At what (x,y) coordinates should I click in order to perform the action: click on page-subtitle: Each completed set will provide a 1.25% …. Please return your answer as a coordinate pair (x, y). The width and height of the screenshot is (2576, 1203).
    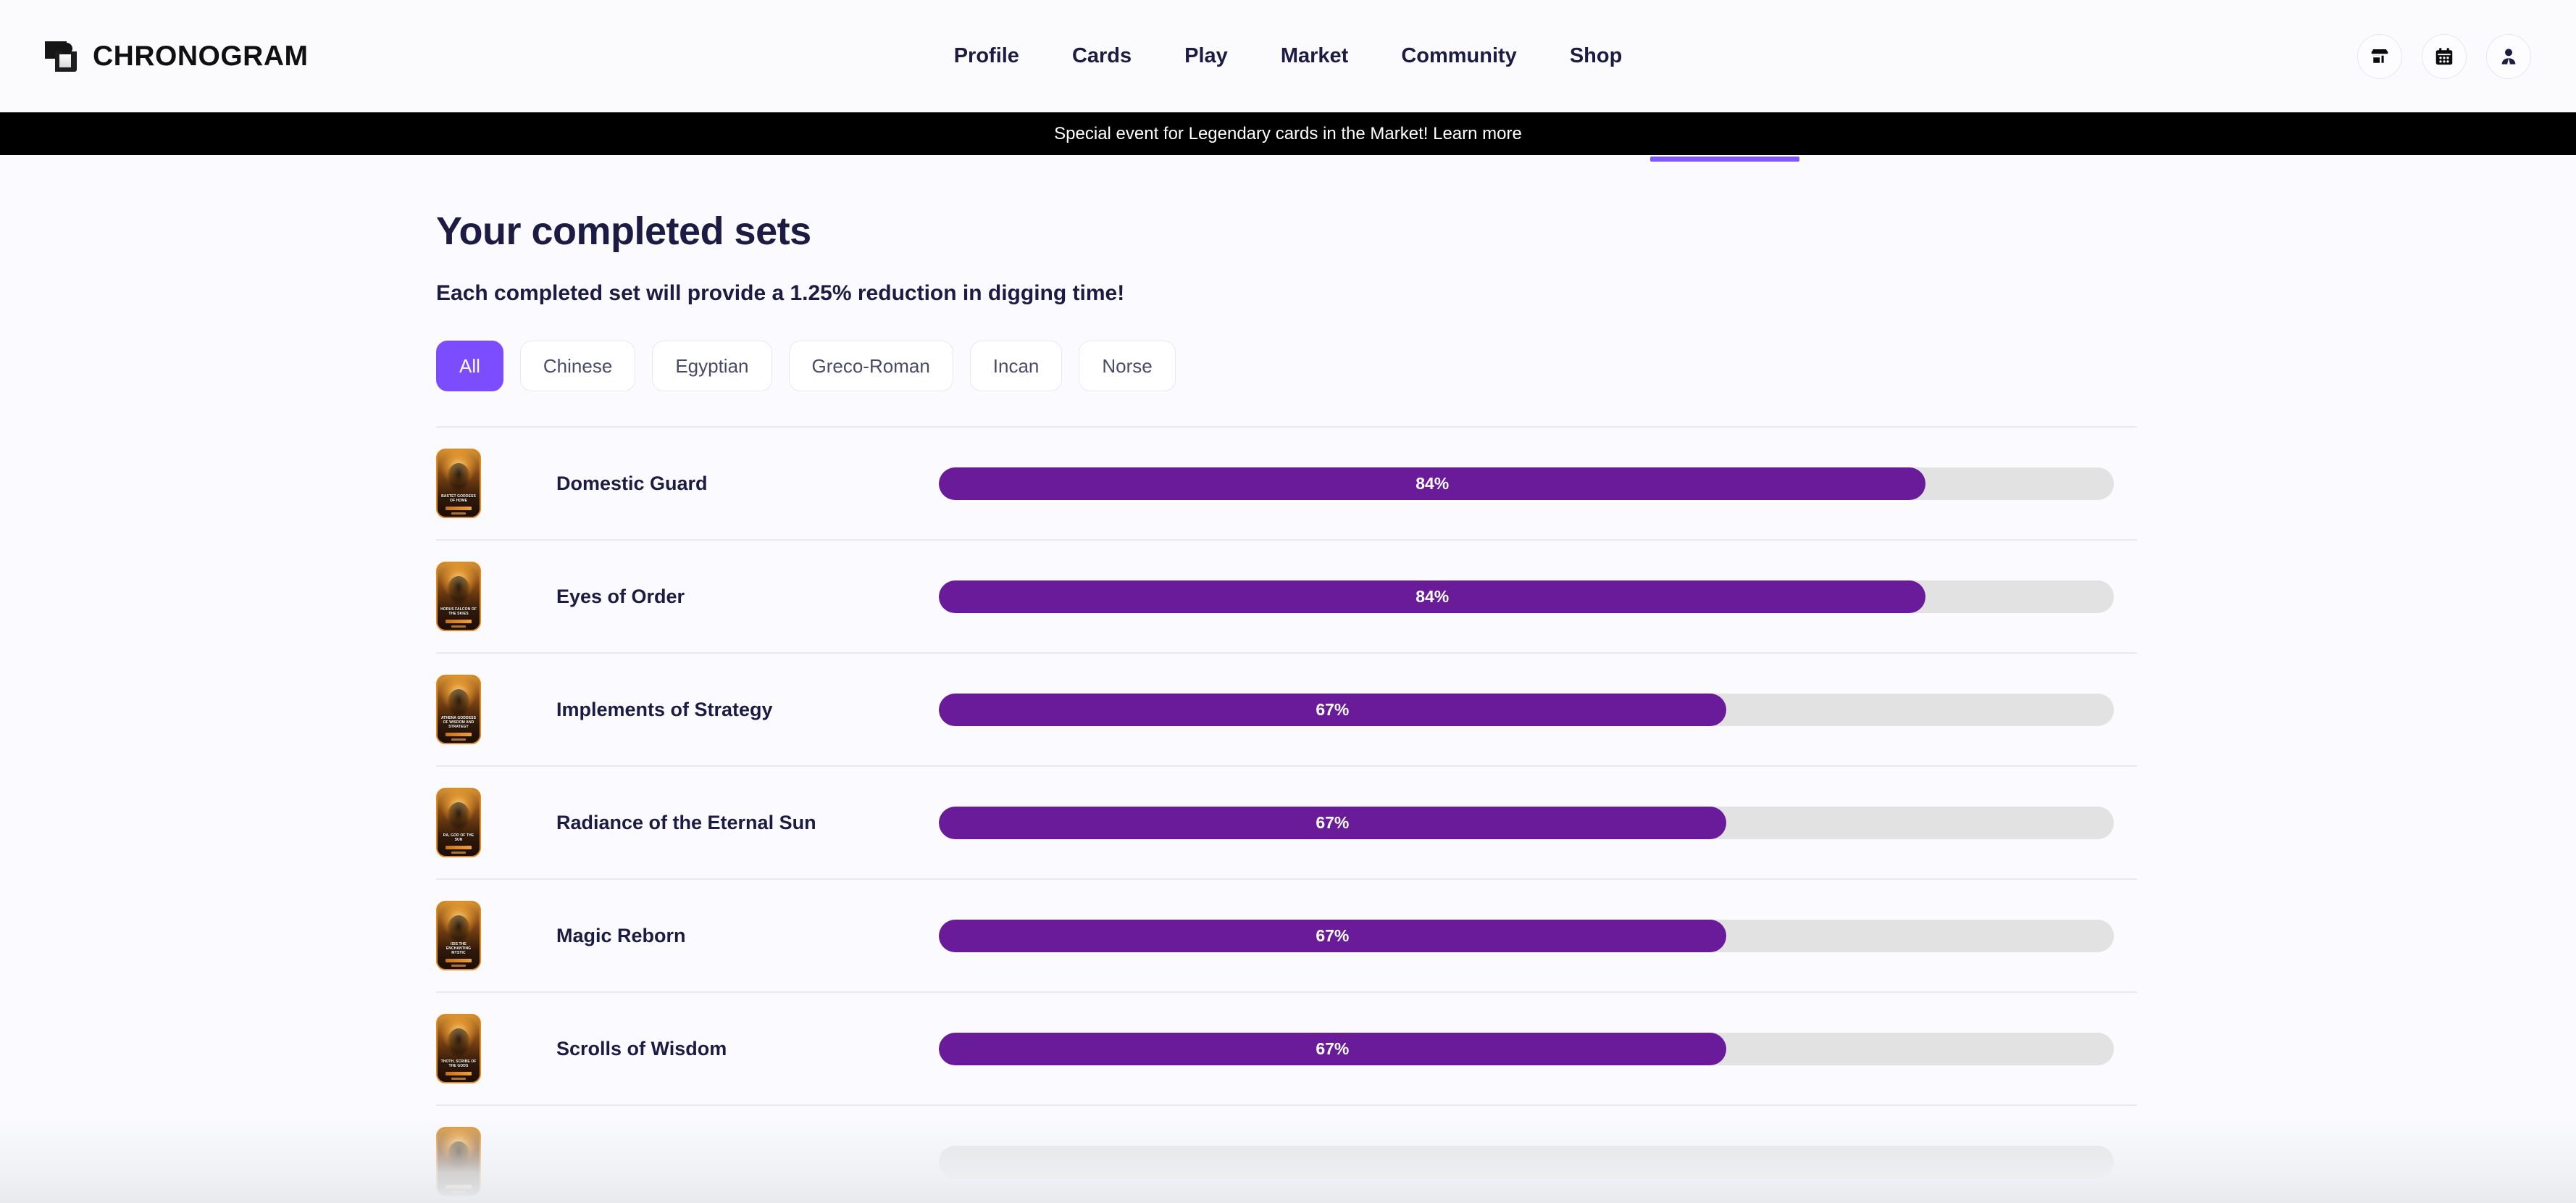
    Looking at the image, I should click on (781, 293).